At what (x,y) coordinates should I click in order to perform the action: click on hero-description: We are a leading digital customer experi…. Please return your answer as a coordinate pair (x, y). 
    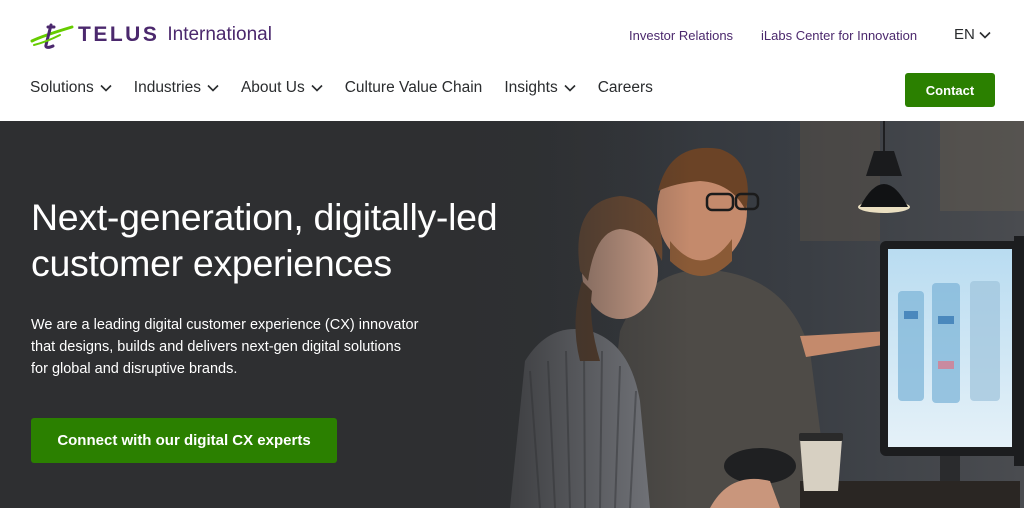
    Looking at the image, I should click on (225, 347).